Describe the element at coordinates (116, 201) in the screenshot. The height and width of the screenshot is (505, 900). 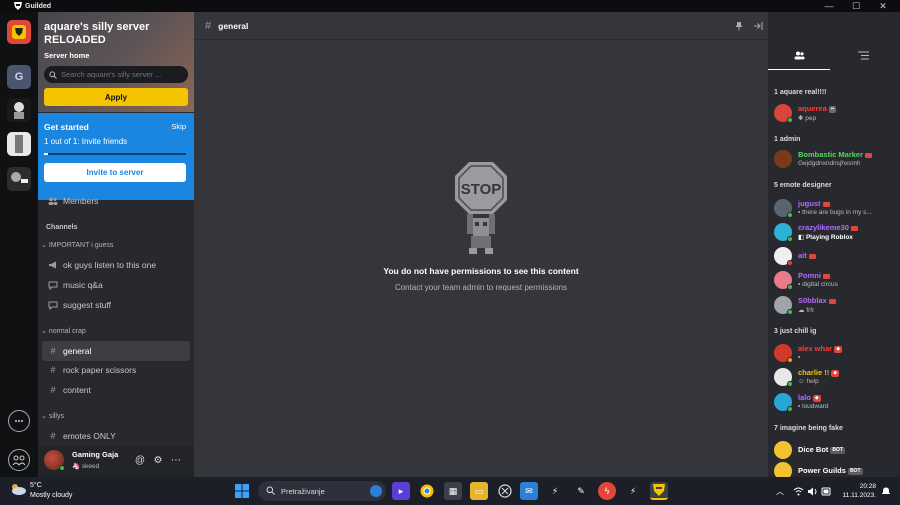
I see `members-nav-item: Members` at that location.